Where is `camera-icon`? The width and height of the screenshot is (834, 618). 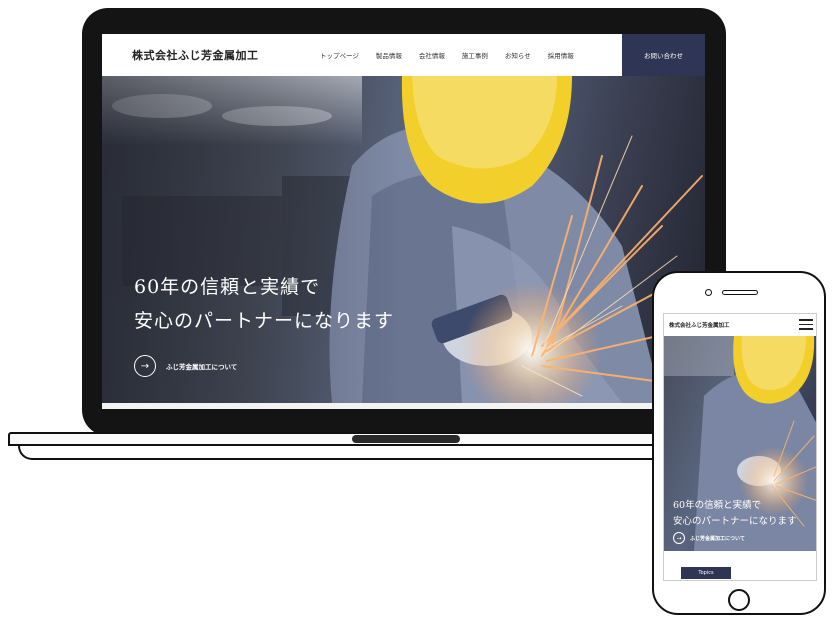
camera-icon is located at coordinates (708, 292).